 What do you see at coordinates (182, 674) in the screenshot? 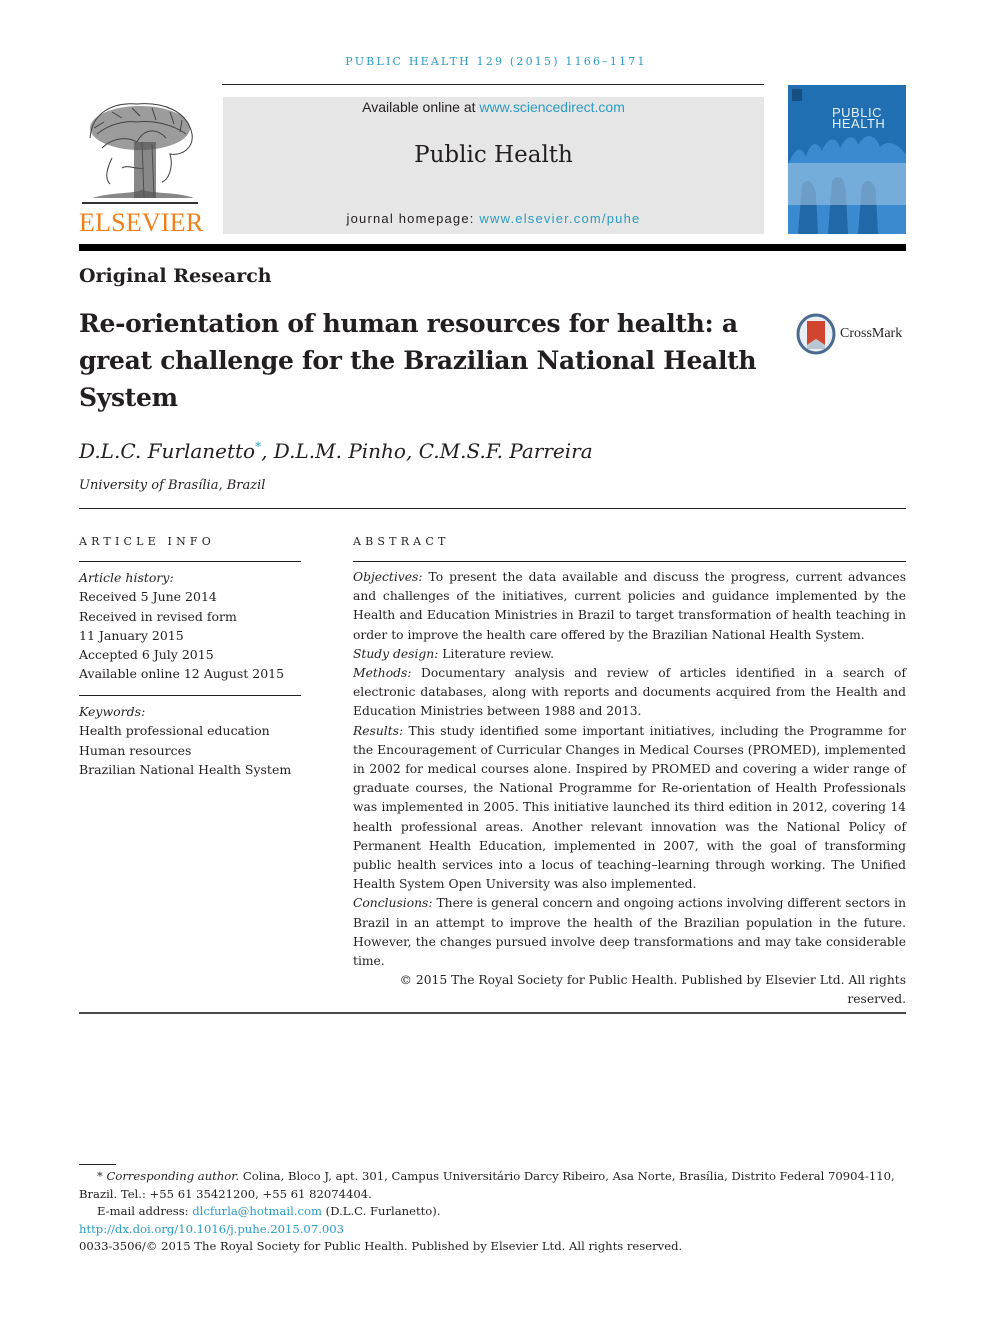
I see `history-item: Available online 12 August 2015` at bounding box center [182, 674].